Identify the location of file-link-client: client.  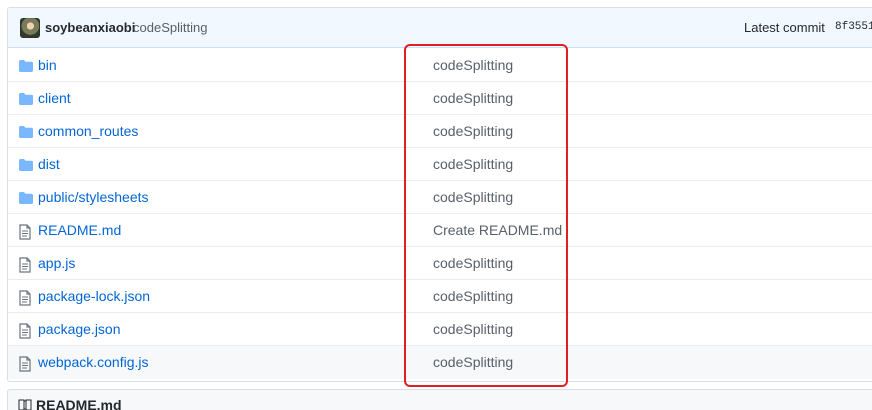
(54, 98).